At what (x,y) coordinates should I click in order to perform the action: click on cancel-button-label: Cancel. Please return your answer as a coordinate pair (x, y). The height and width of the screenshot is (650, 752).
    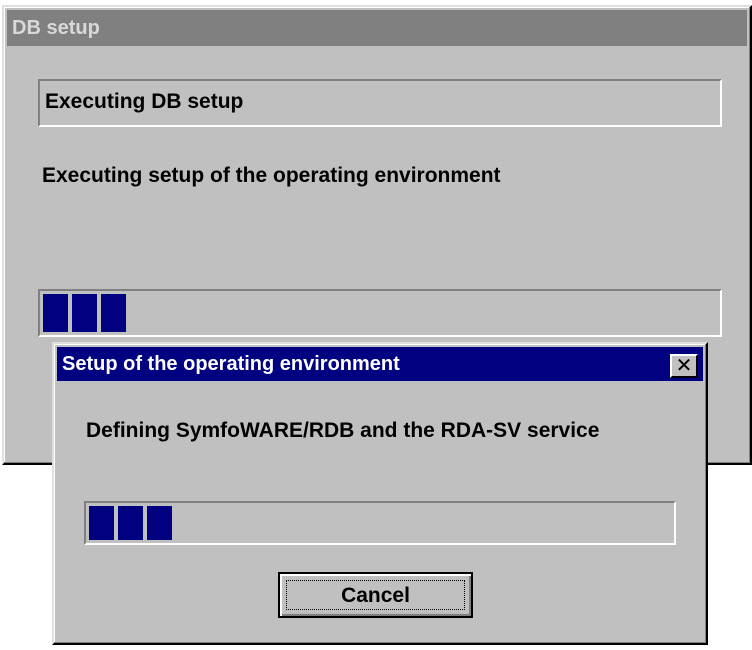
    Looking at the image, I should click on (375, 595).